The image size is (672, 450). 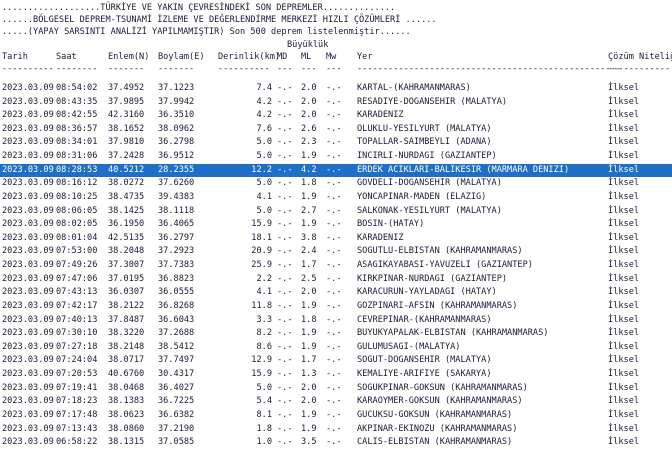 What do you see at coordinates (264, 346) in the screenshot?
I see `cell-depth: 8.6` at bounding box center [264, 346].